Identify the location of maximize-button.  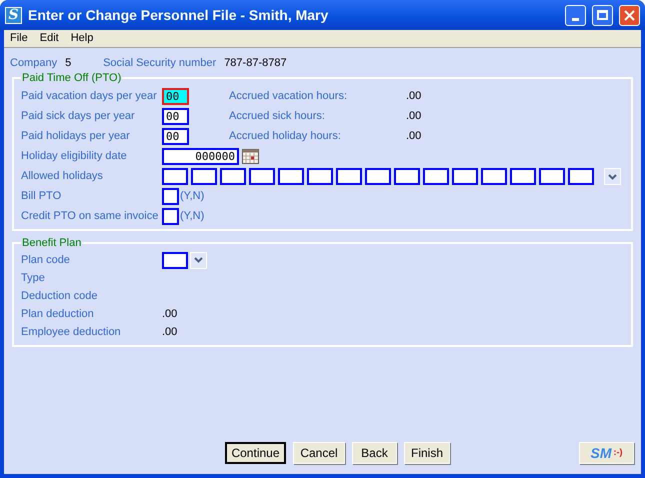
(602, 15).